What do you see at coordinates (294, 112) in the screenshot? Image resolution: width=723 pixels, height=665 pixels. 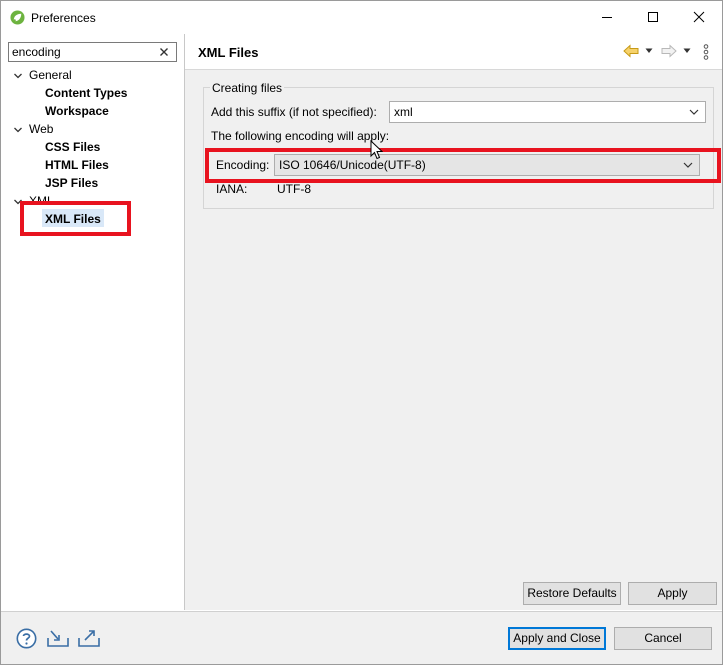 I see `suffix-label: Add this suffix (if not specified):` at bounding box center [294, 112].